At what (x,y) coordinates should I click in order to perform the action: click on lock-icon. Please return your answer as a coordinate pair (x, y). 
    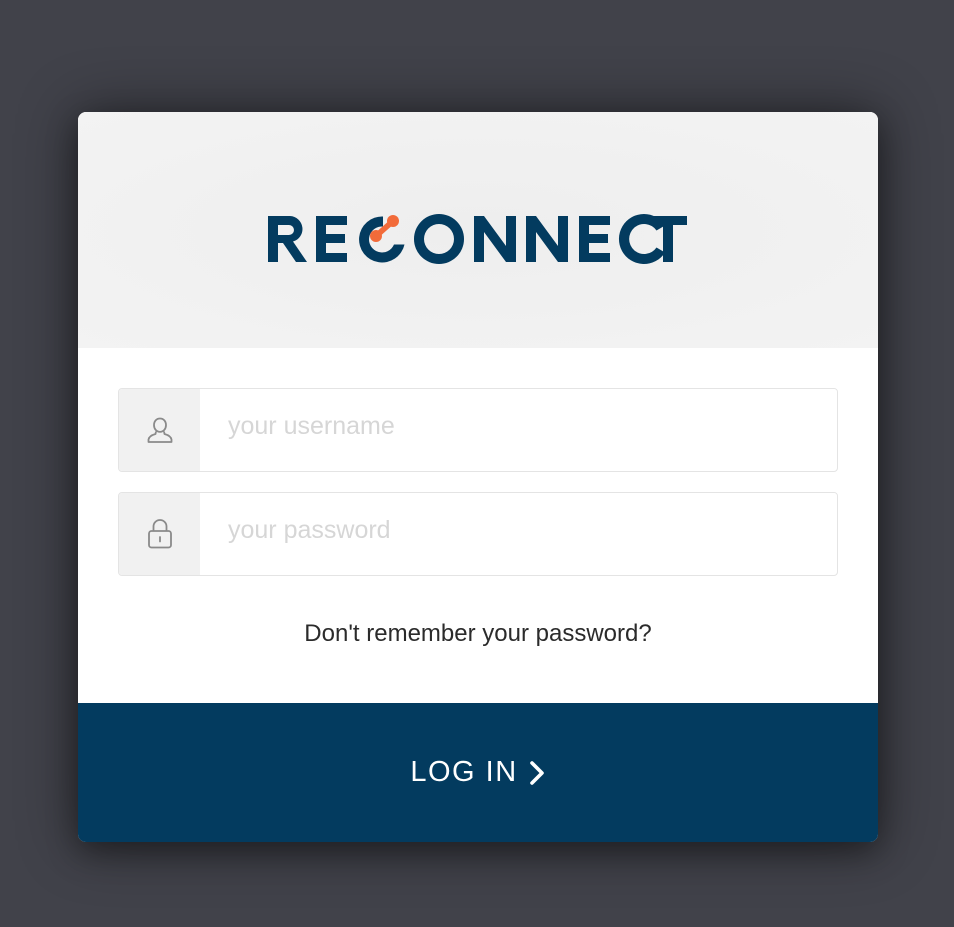
    Looking at the image, I should click on (159, 534).